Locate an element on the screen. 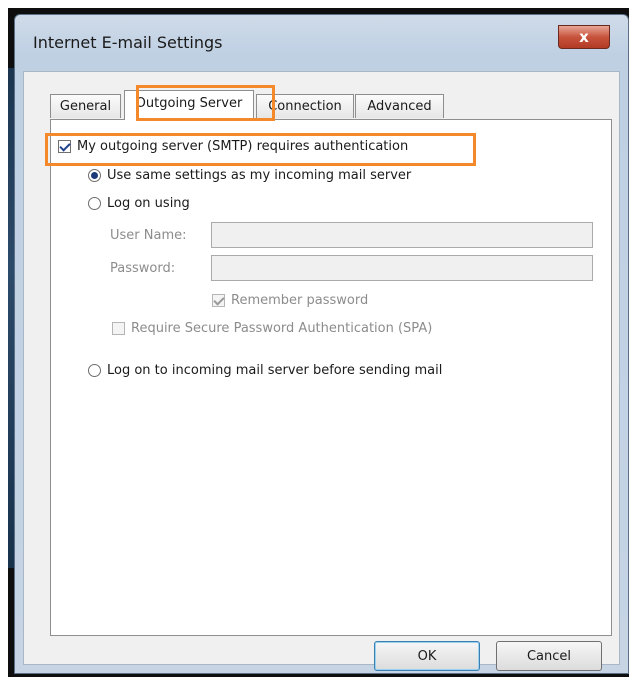 The image size is (629, 677). title-bar: Internet E-mail Settings x is located at coordinates (321, 40).